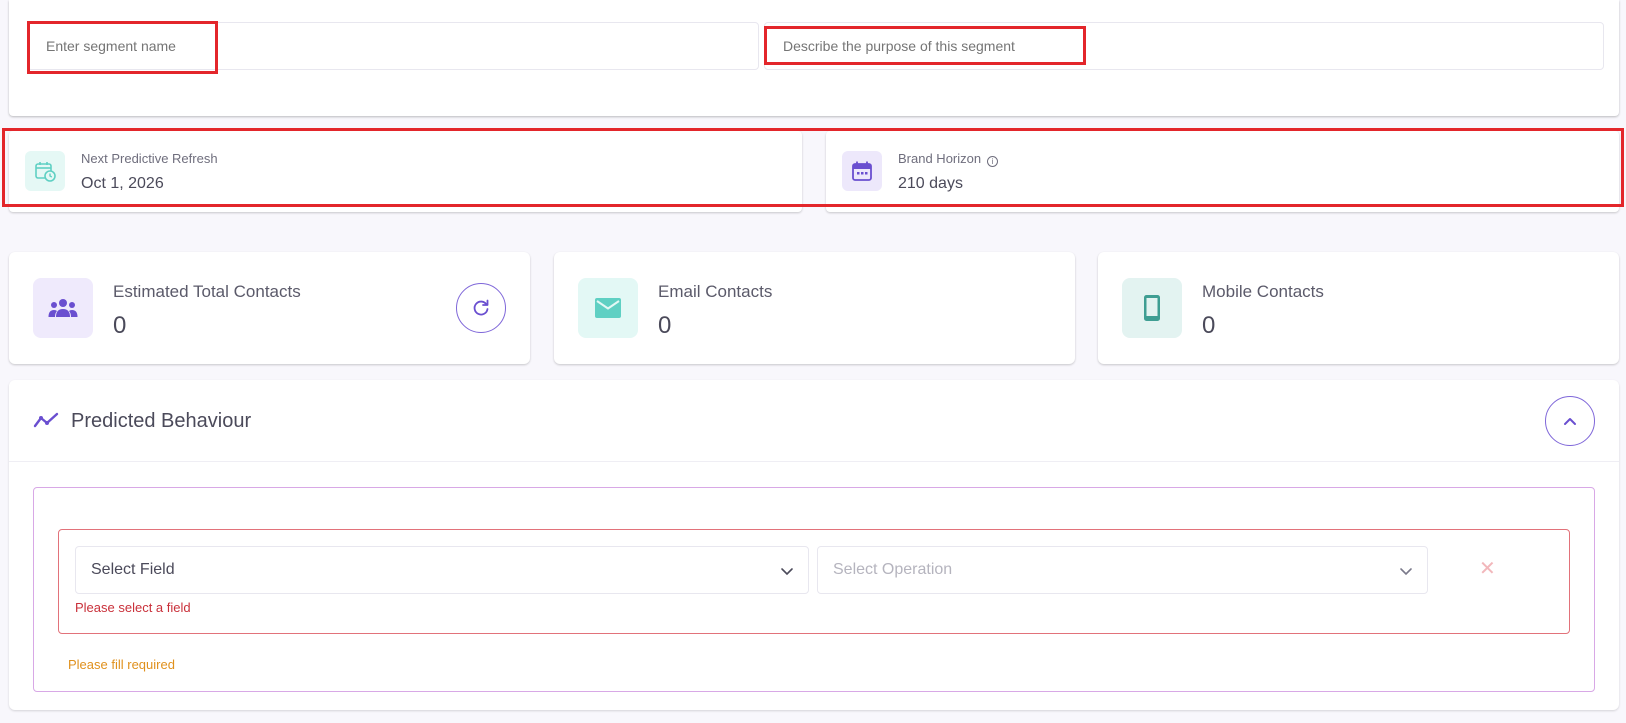  What do you see at coordinates (862, 171) in the screenshot?
I see `calendar-icon` at bounding box center [862, 171].